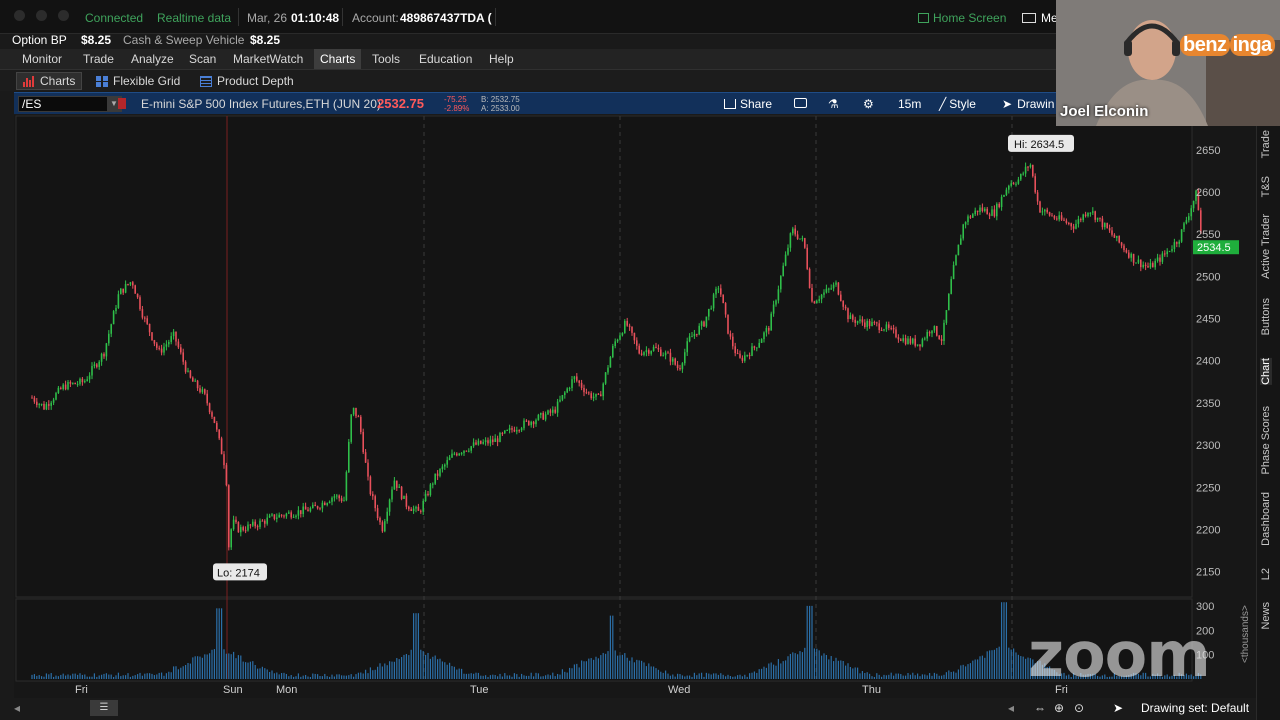  Describe the element at coordinates (748, 104) in the screenshot. I see `share-button: Share` at that location.